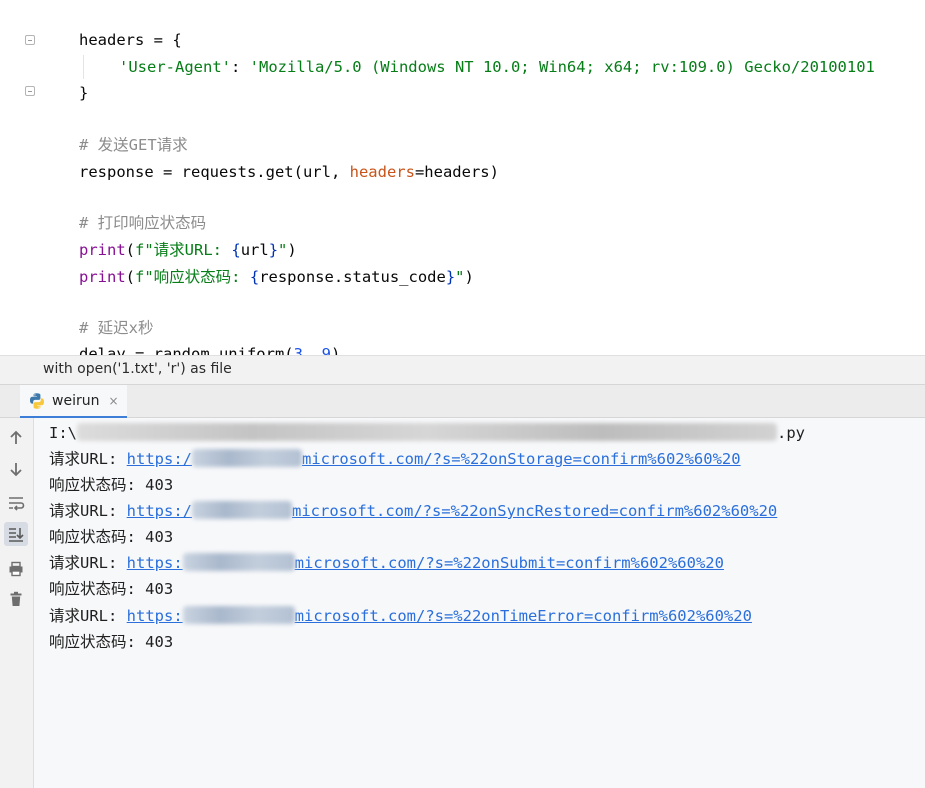  What do you see at coordinates (31, 177) in the screenshot?
I see `editor-gutter` at bounding box center [31, 177].